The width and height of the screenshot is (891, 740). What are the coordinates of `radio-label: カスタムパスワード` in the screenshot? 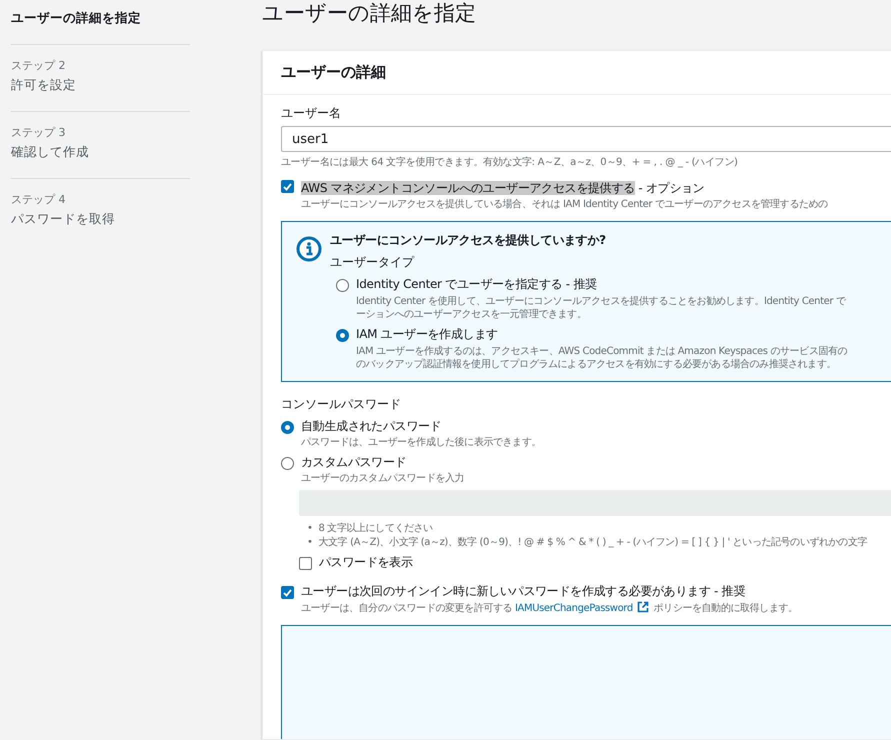 It's located at (354, 462).